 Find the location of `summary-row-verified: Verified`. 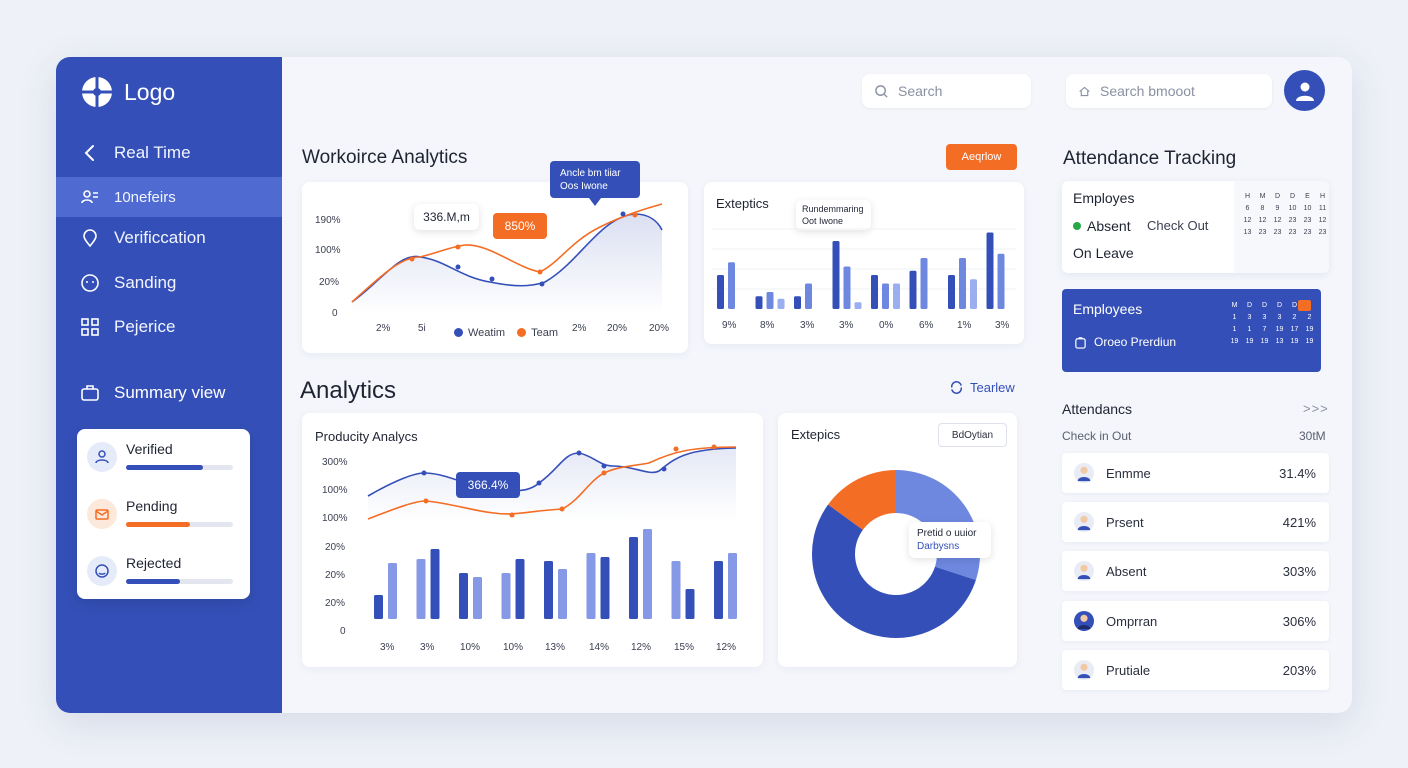

summary-row-verified: Verified is located at coordinates (162, 459).